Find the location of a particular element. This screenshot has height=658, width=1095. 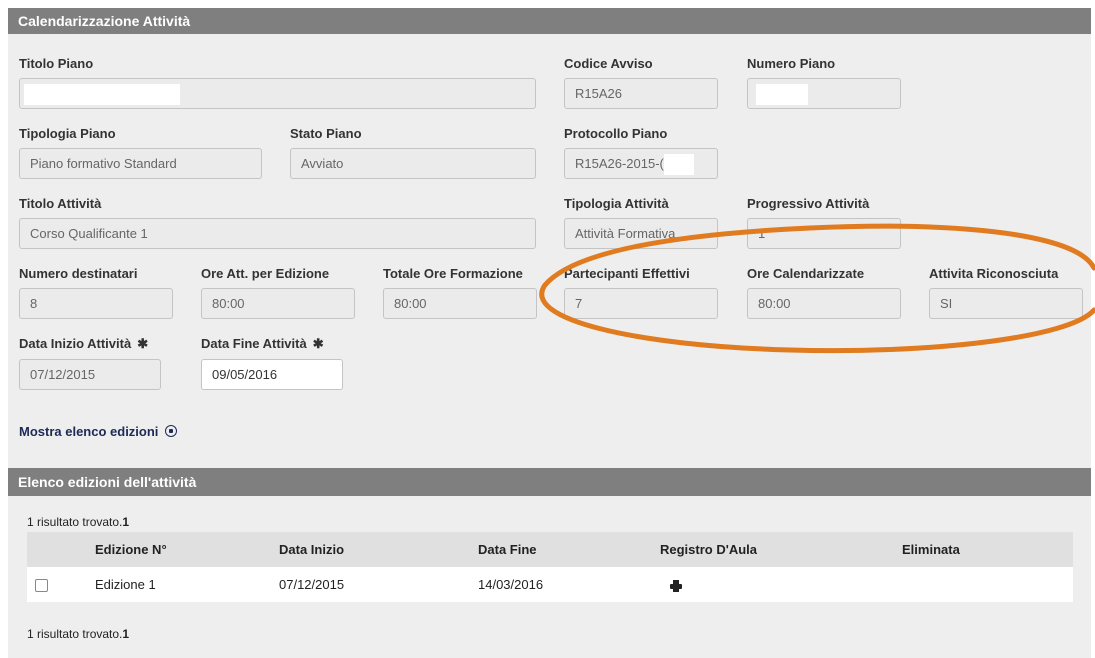

data-fine-cell: 14/03/2016 is located at coordinates (569, 584).